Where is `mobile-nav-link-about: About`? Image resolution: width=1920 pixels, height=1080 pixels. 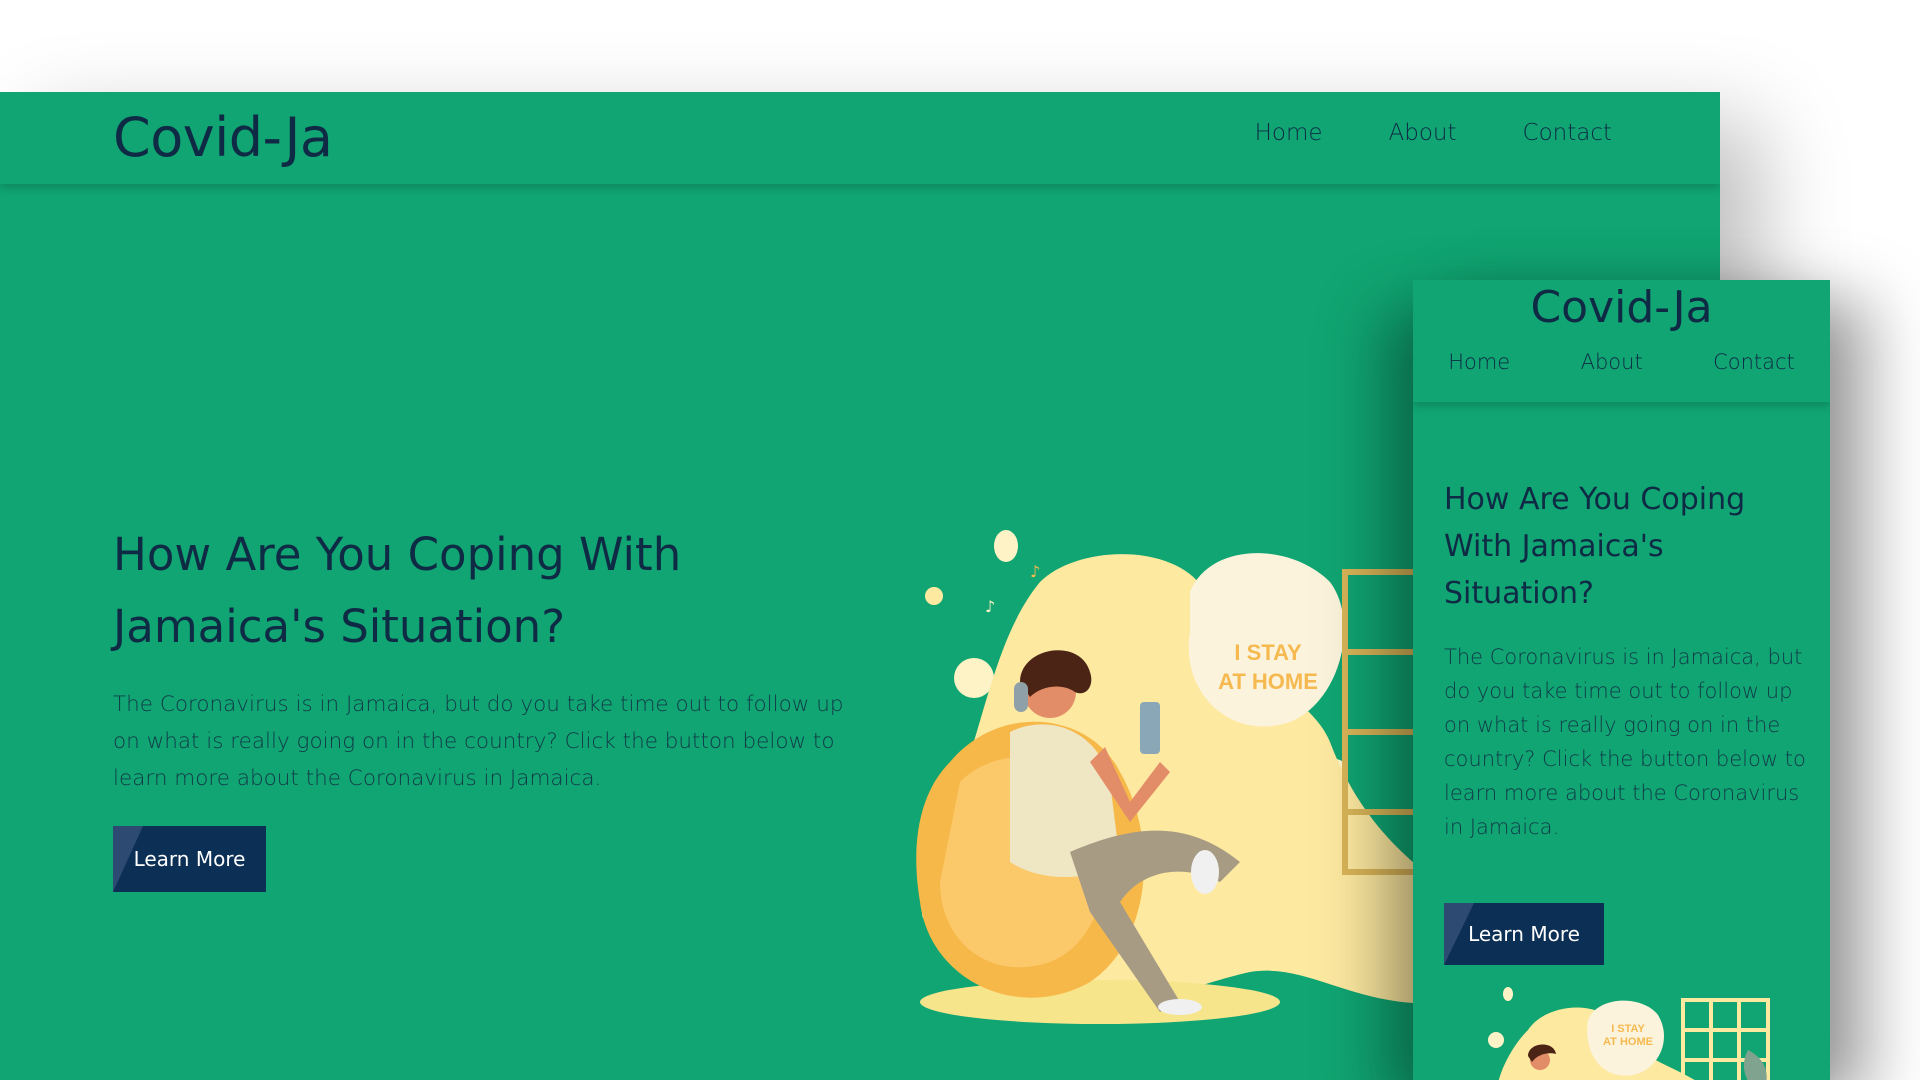
mobile-nav-link-about: About is located at coordinates (1612, 362).